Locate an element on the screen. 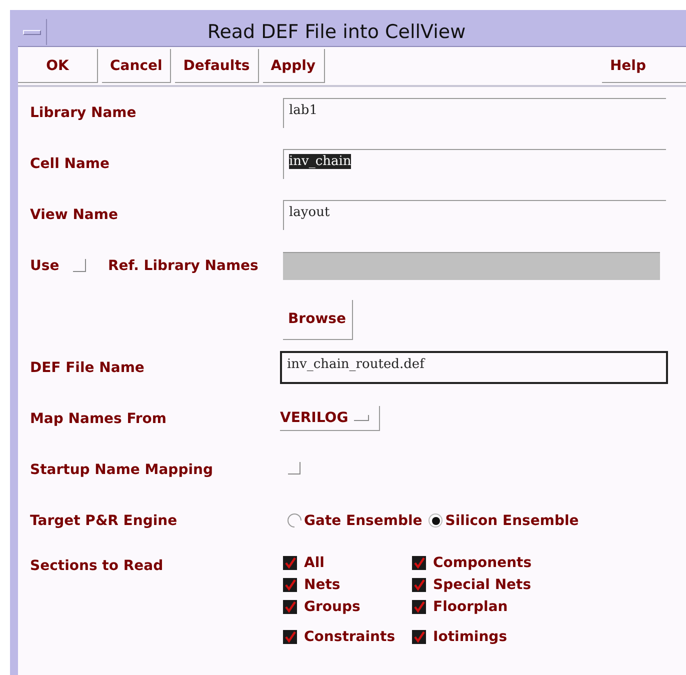 The width and height of the screenshot is (686, 675). radio-label: Gate Ensemble is located at coordinates (363, 520).